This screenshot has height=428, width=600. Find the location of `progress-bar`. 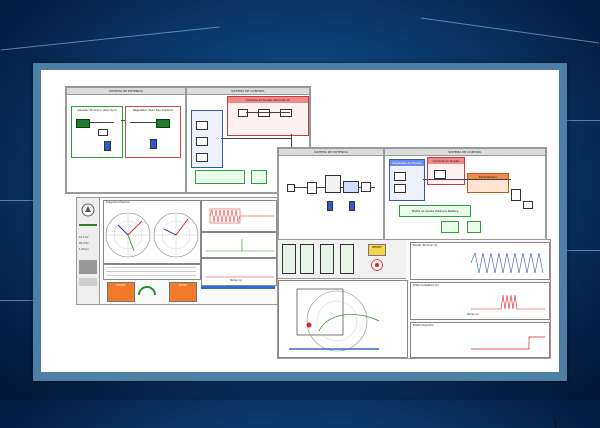

progress-bar is located at coordinates (238, 287).